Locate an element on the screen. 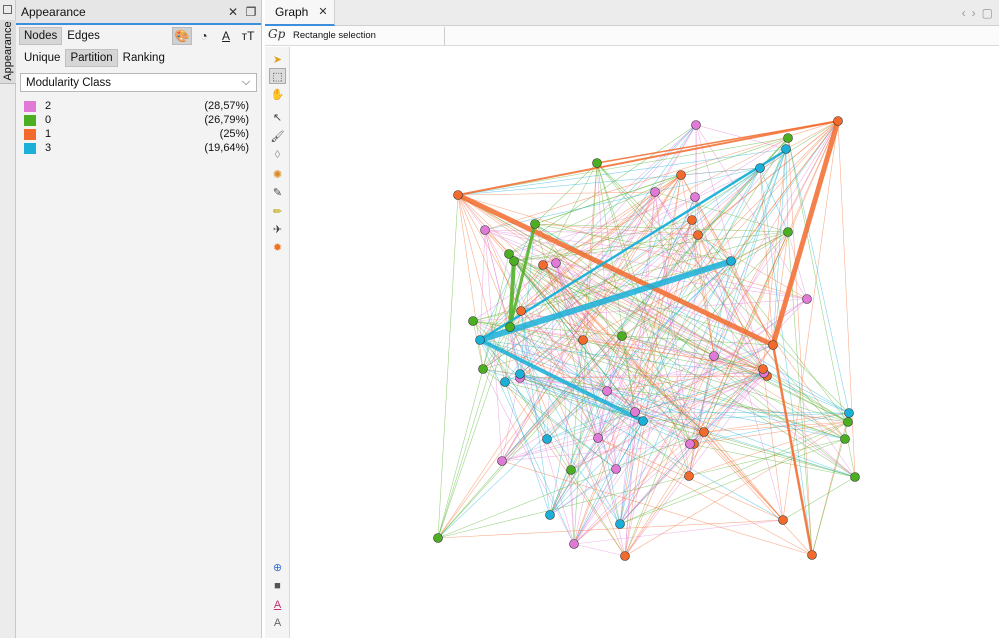  tab-graph: Graph ✕ is located at coordinates (300, 13).